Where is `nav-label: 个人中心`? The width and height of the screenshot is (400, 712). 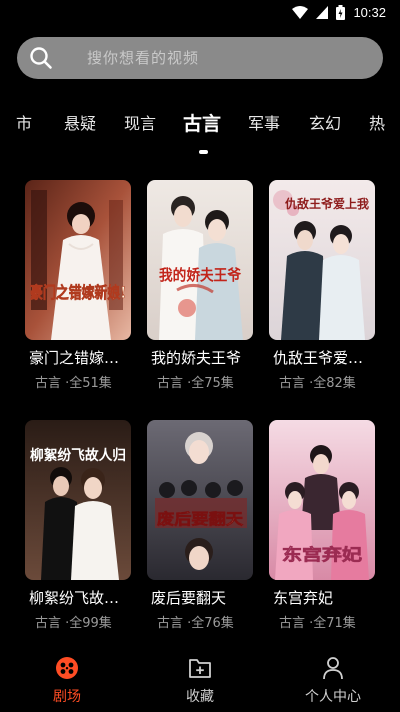
nav-label: 个人中心 is located at coordinates (333, 697).